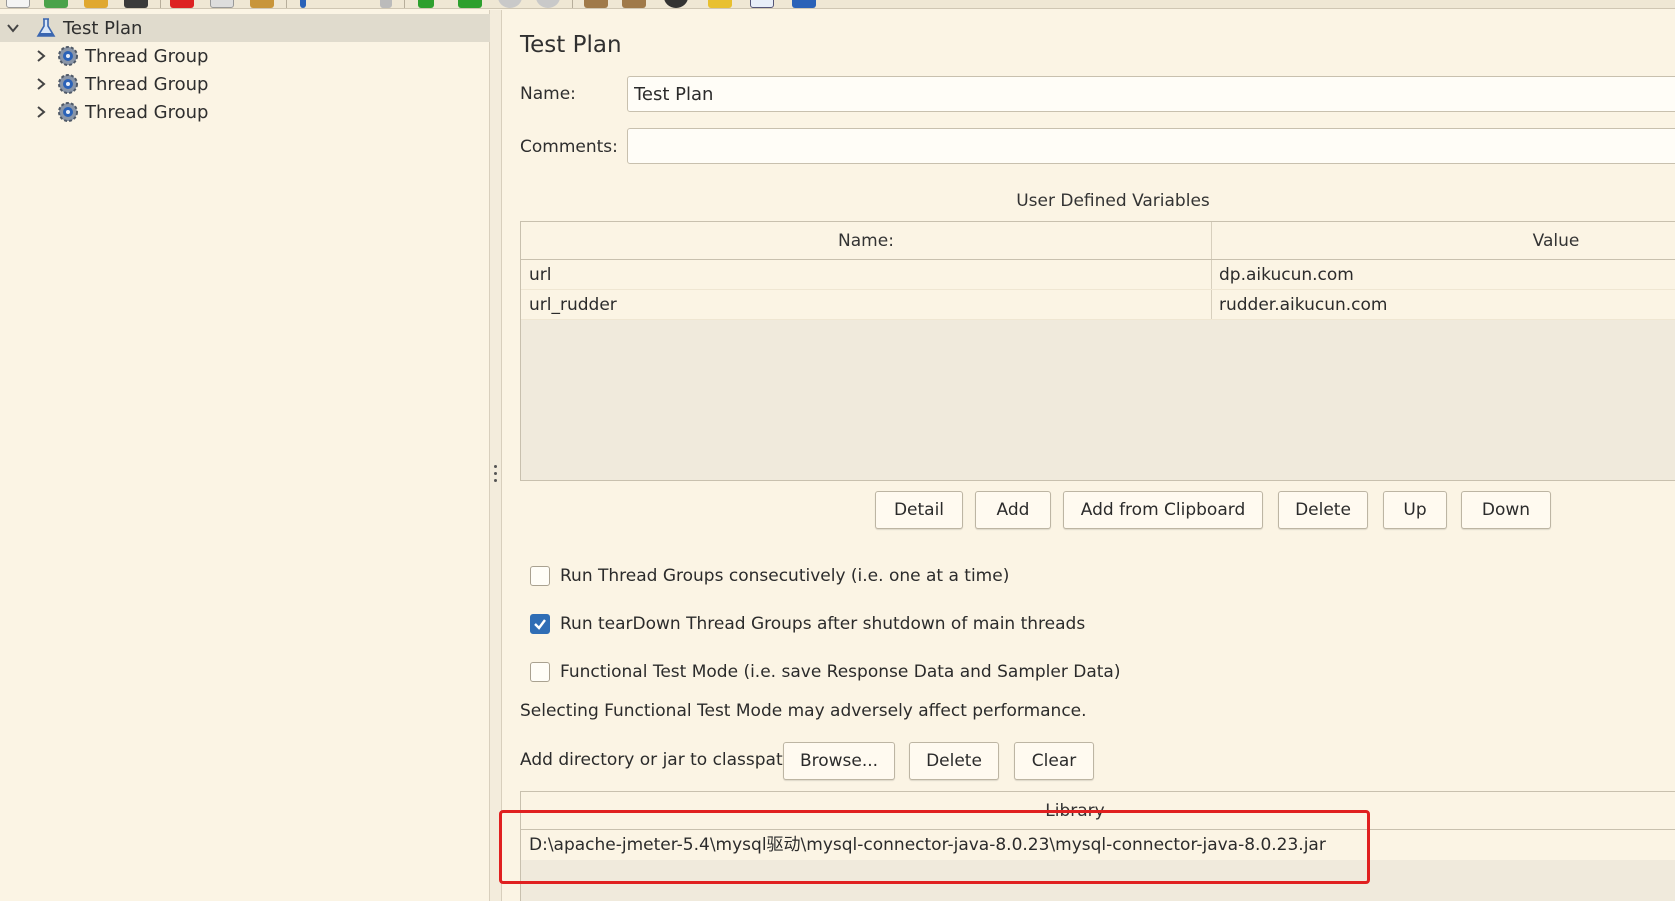 The width and height of the screenshot is (1675, 901). I want to click on help-icon, so click(804, 4).